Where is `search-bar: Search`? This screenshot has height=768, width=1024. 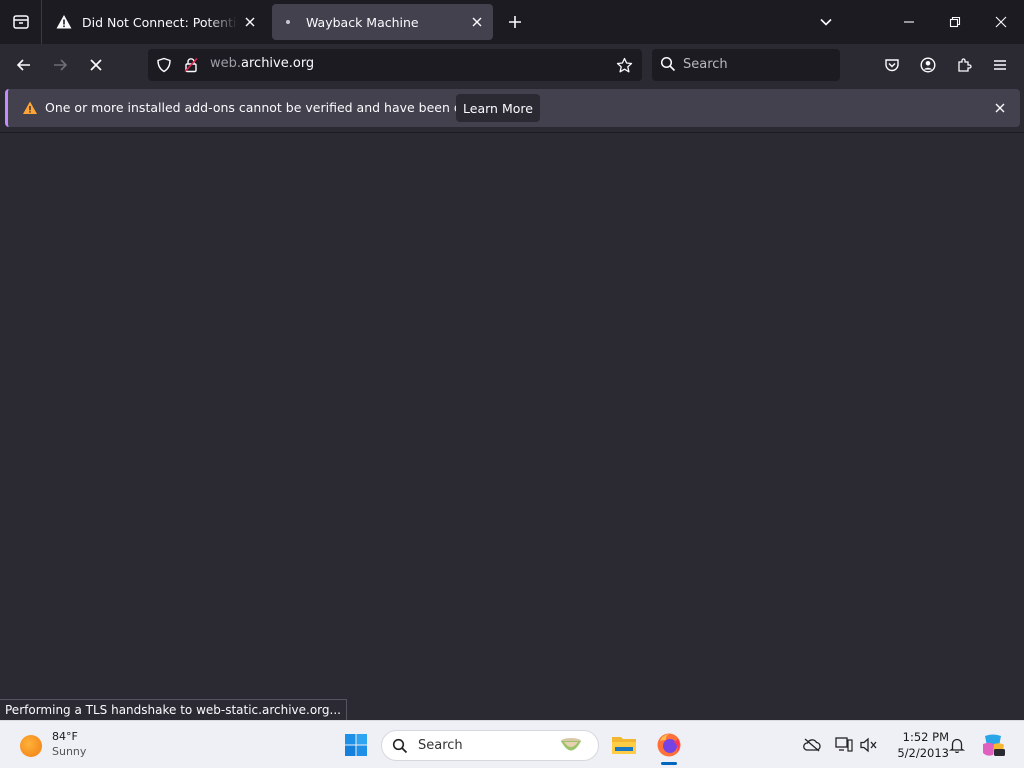 search-bar: Search is located at coordinates (746, 65).